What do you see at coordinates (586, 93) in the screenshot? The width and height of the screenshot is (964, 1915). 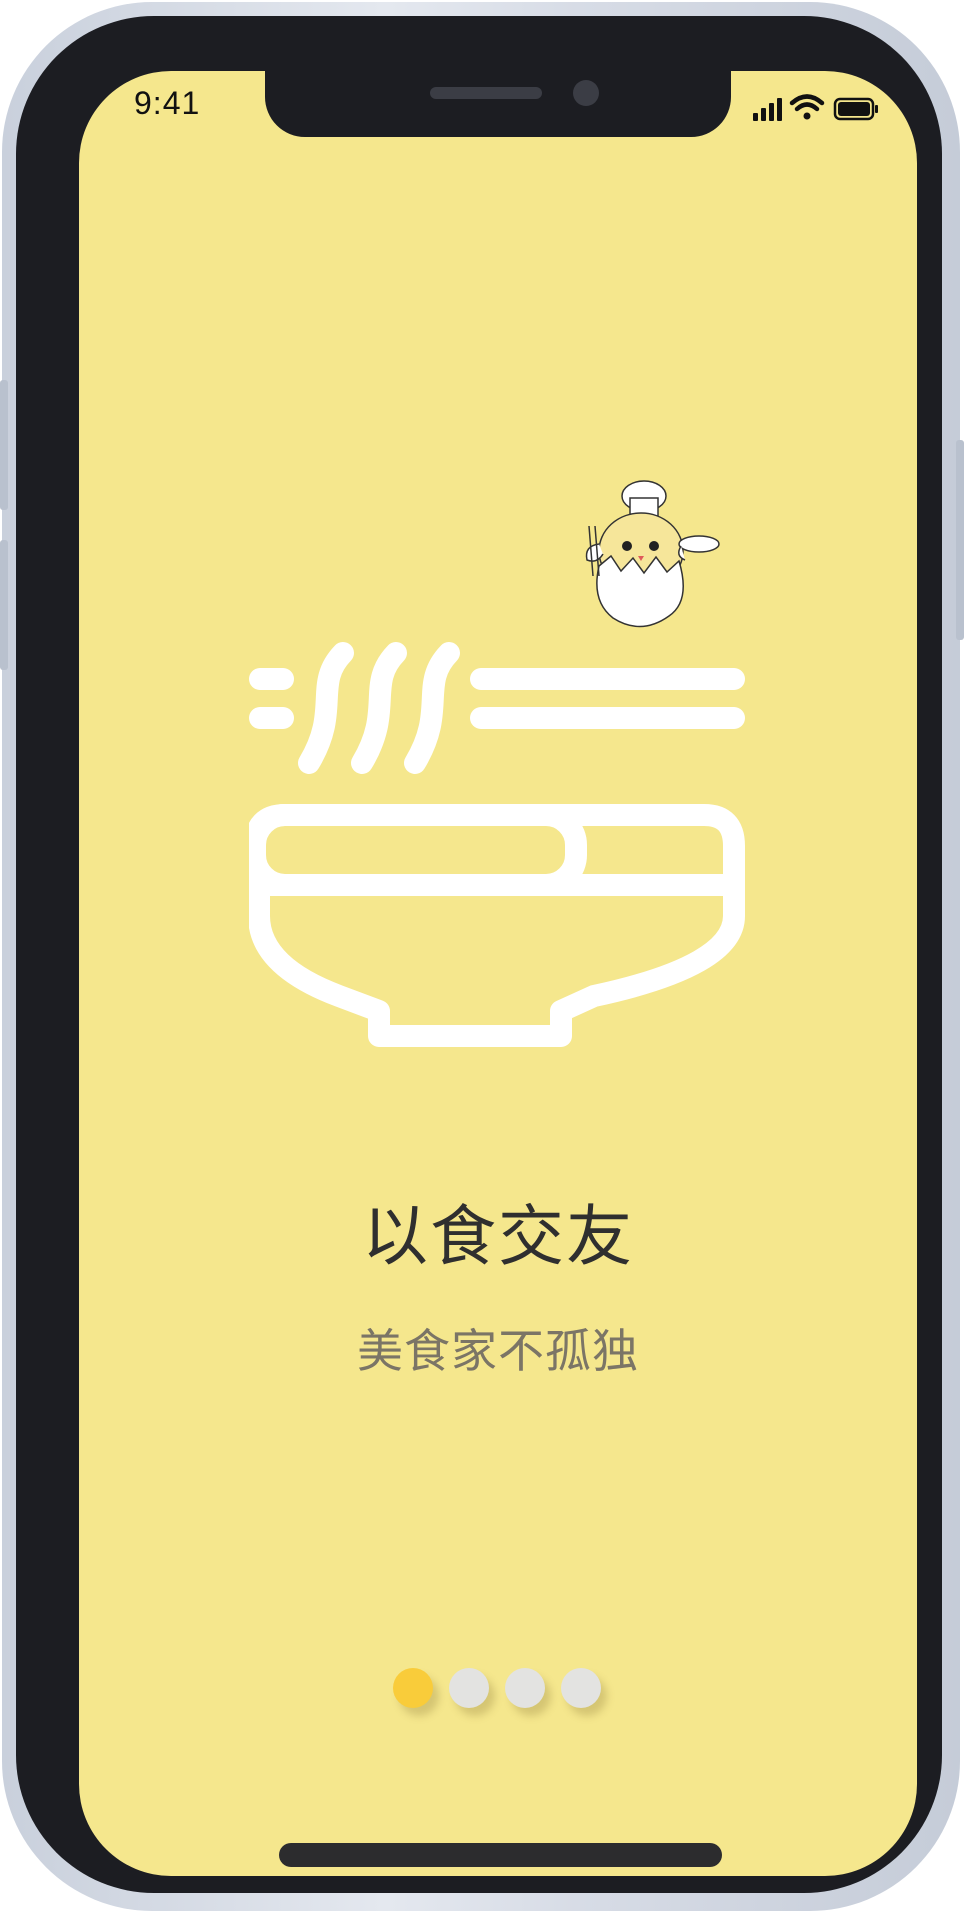 I see `front-camera` at bounding box center [586, 93].